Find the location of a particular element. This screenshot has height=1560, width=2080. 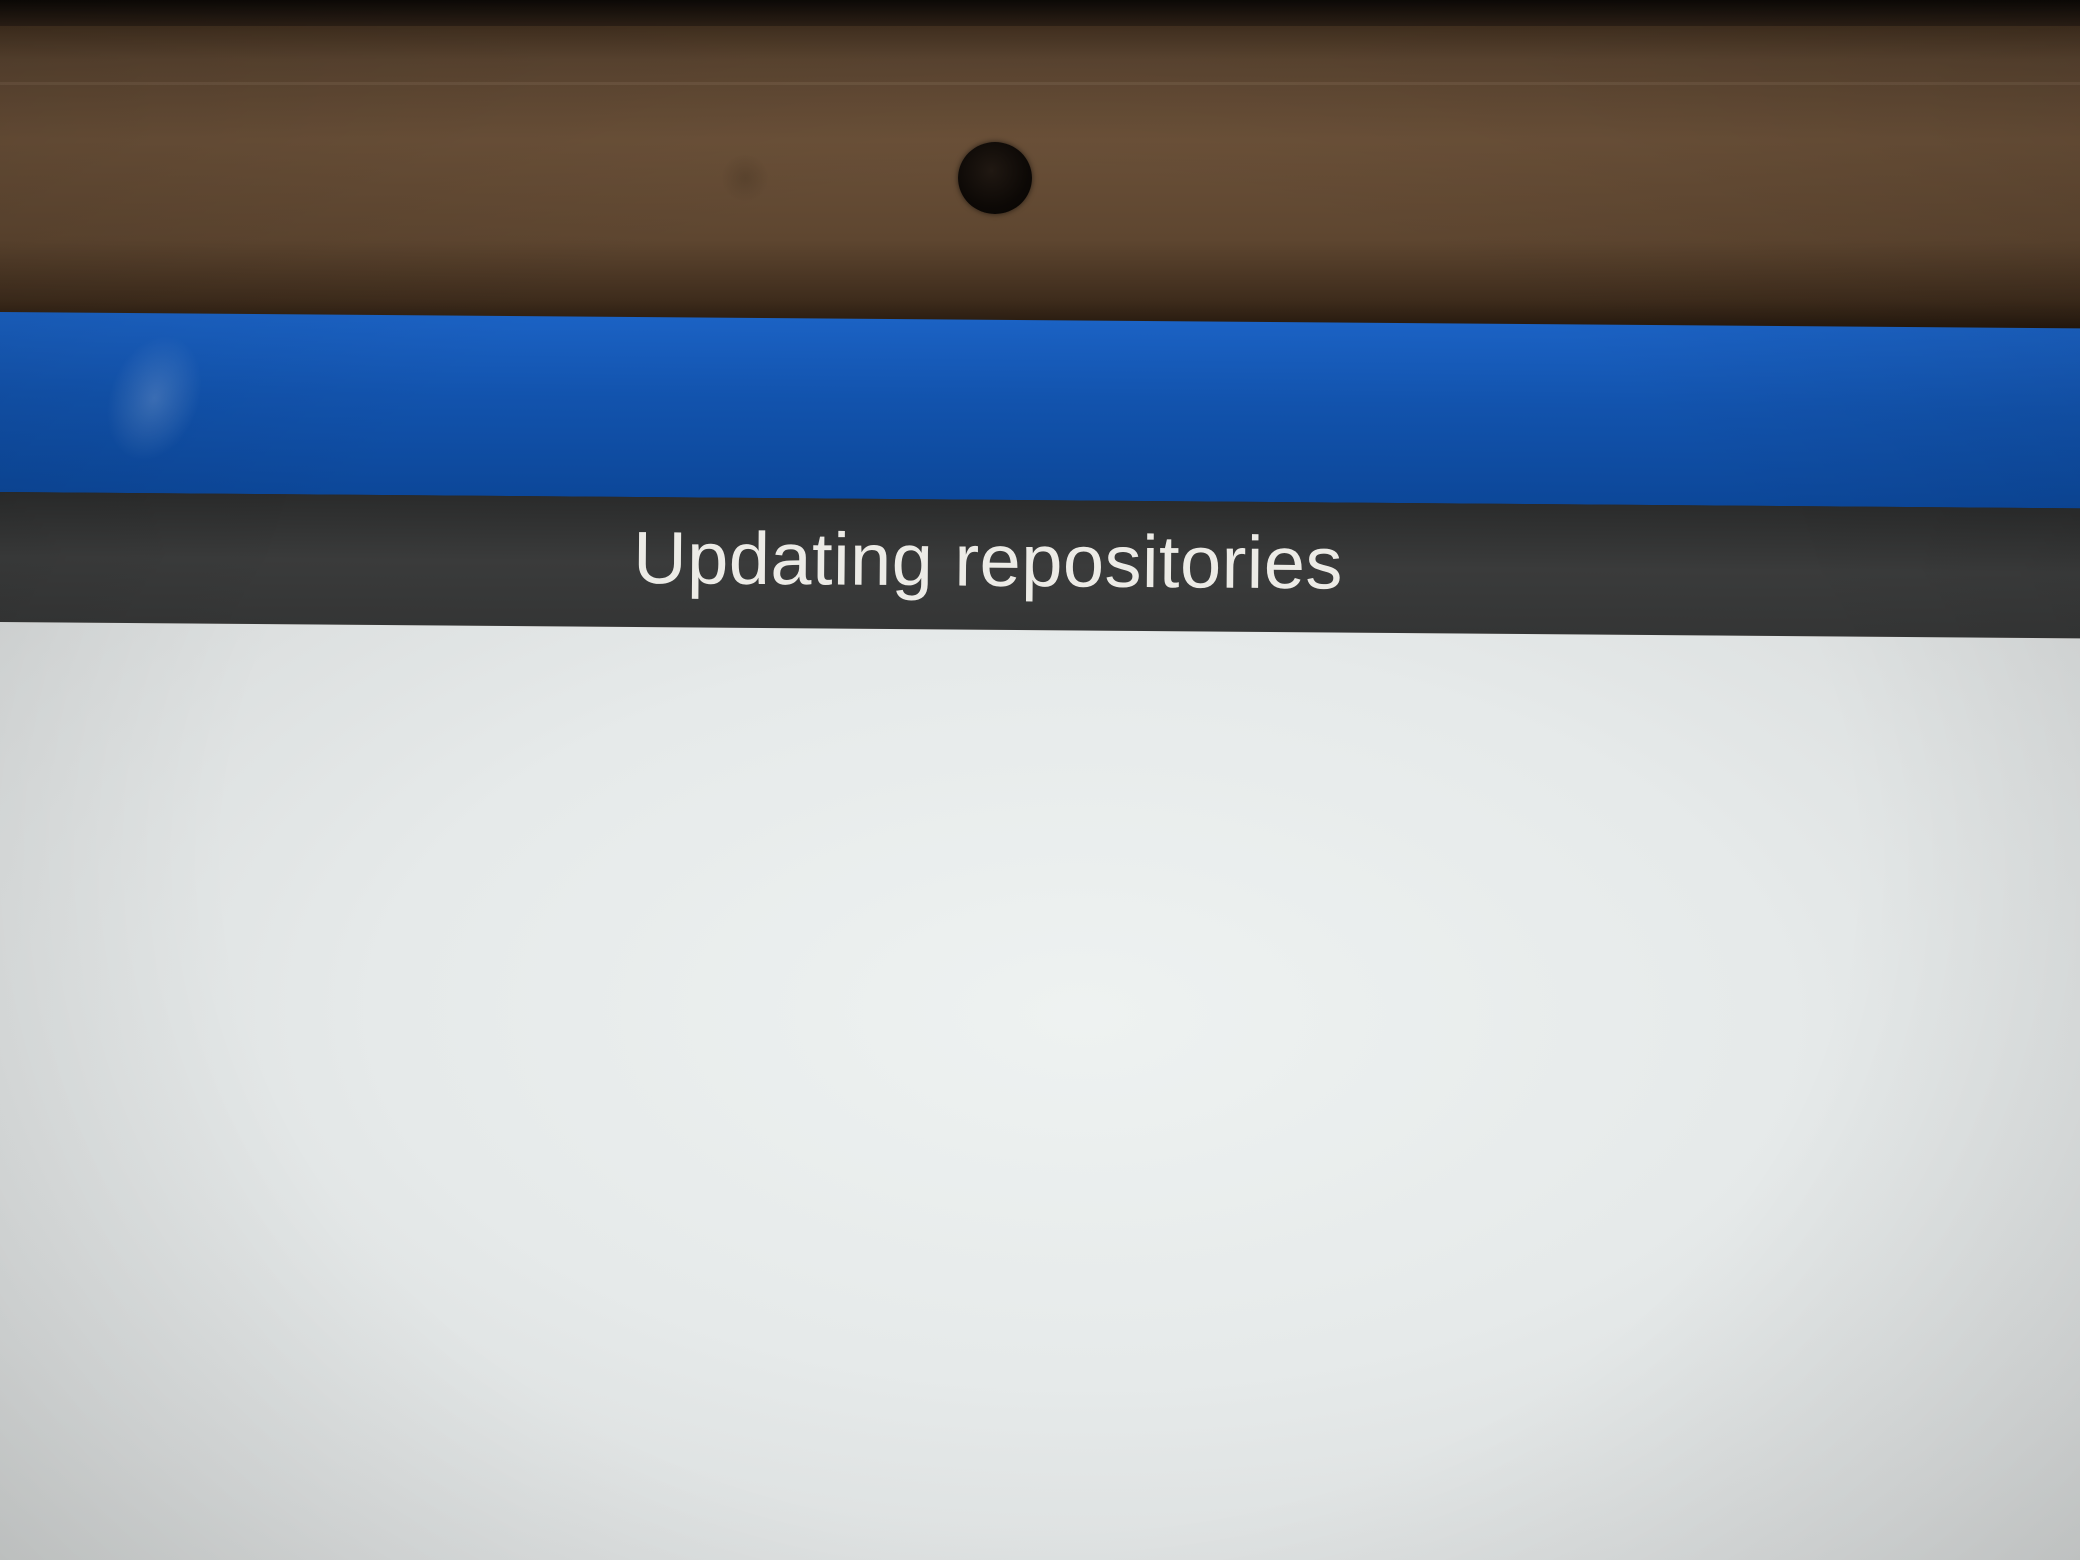

screen-glare is located at coordinates (154, 398).